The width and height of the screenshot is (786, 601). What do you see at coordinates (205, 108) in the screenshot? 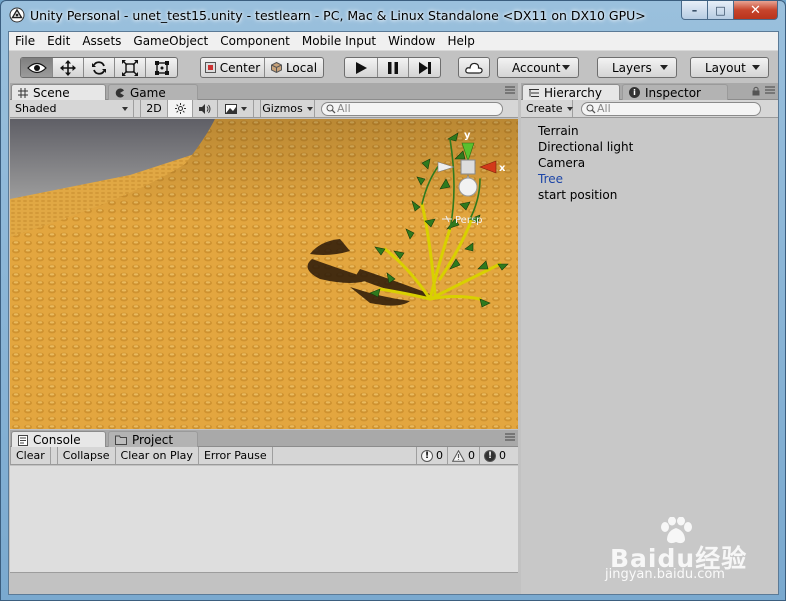
I see `scene-audio-toggle` at bounding box center [205, 108].